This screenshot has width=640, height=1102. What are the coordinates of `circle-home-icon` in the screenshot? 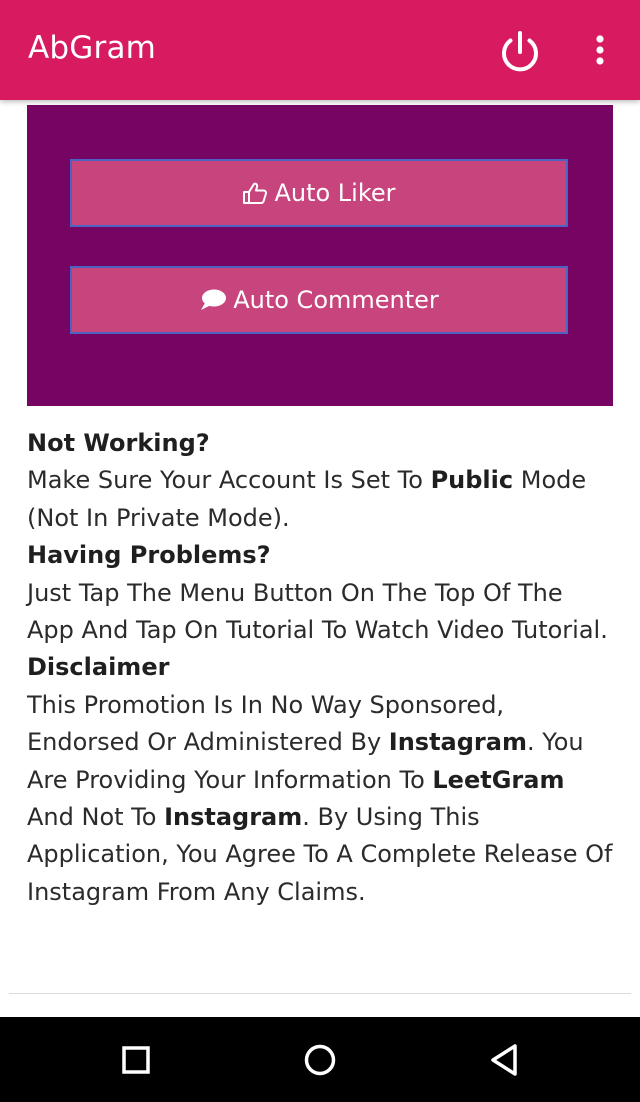 It's located at (320, 1060).